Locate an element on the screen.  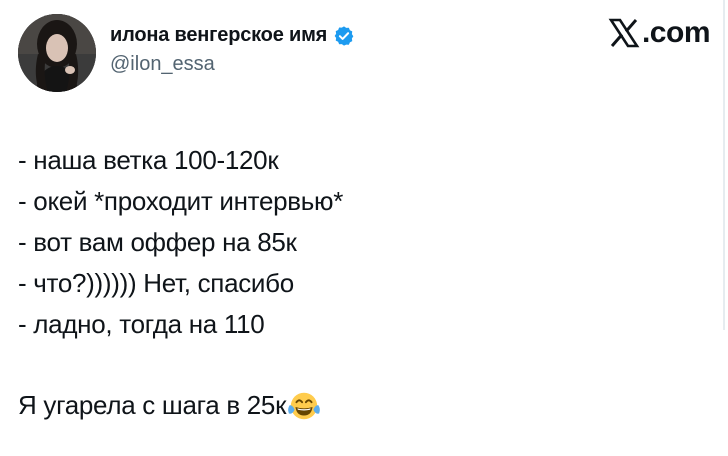
verified-badge-icon is located at coordinates (344, 35).